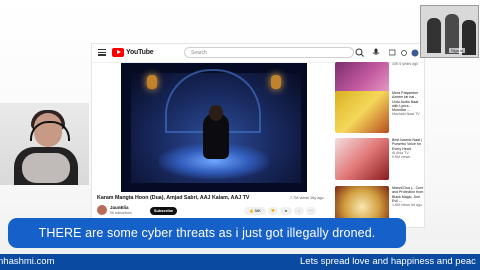 The width and height of the screenshot is (480, 270). I want to click on channel-name: JaunElia, so click(119, 207).